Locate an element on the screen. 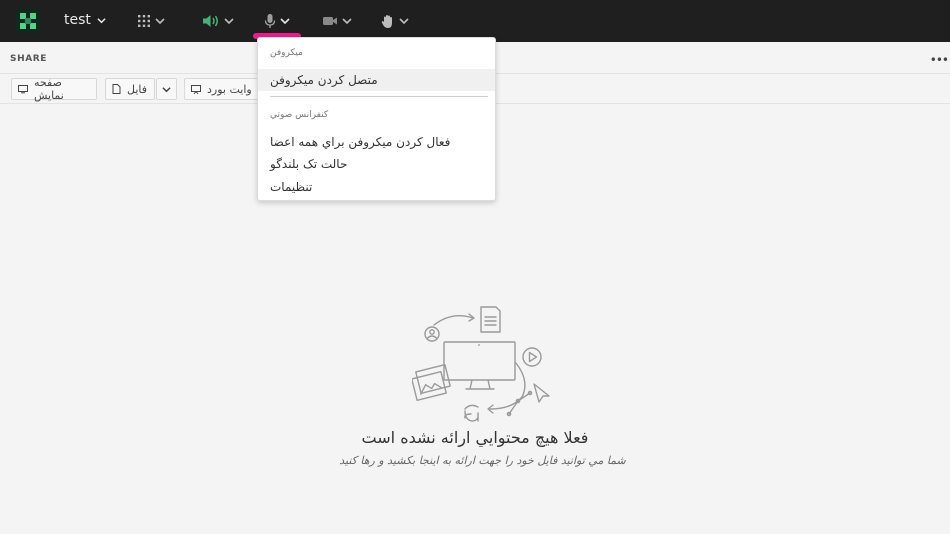 The height and width of the screenshot is (534, 950). panel-title: SHARE is located at coordinates (29, 59).